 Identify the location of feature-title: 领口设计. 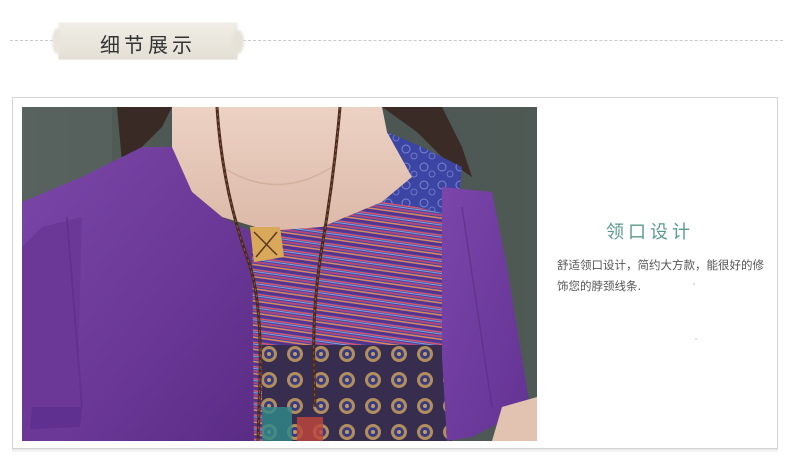
(650, 232).